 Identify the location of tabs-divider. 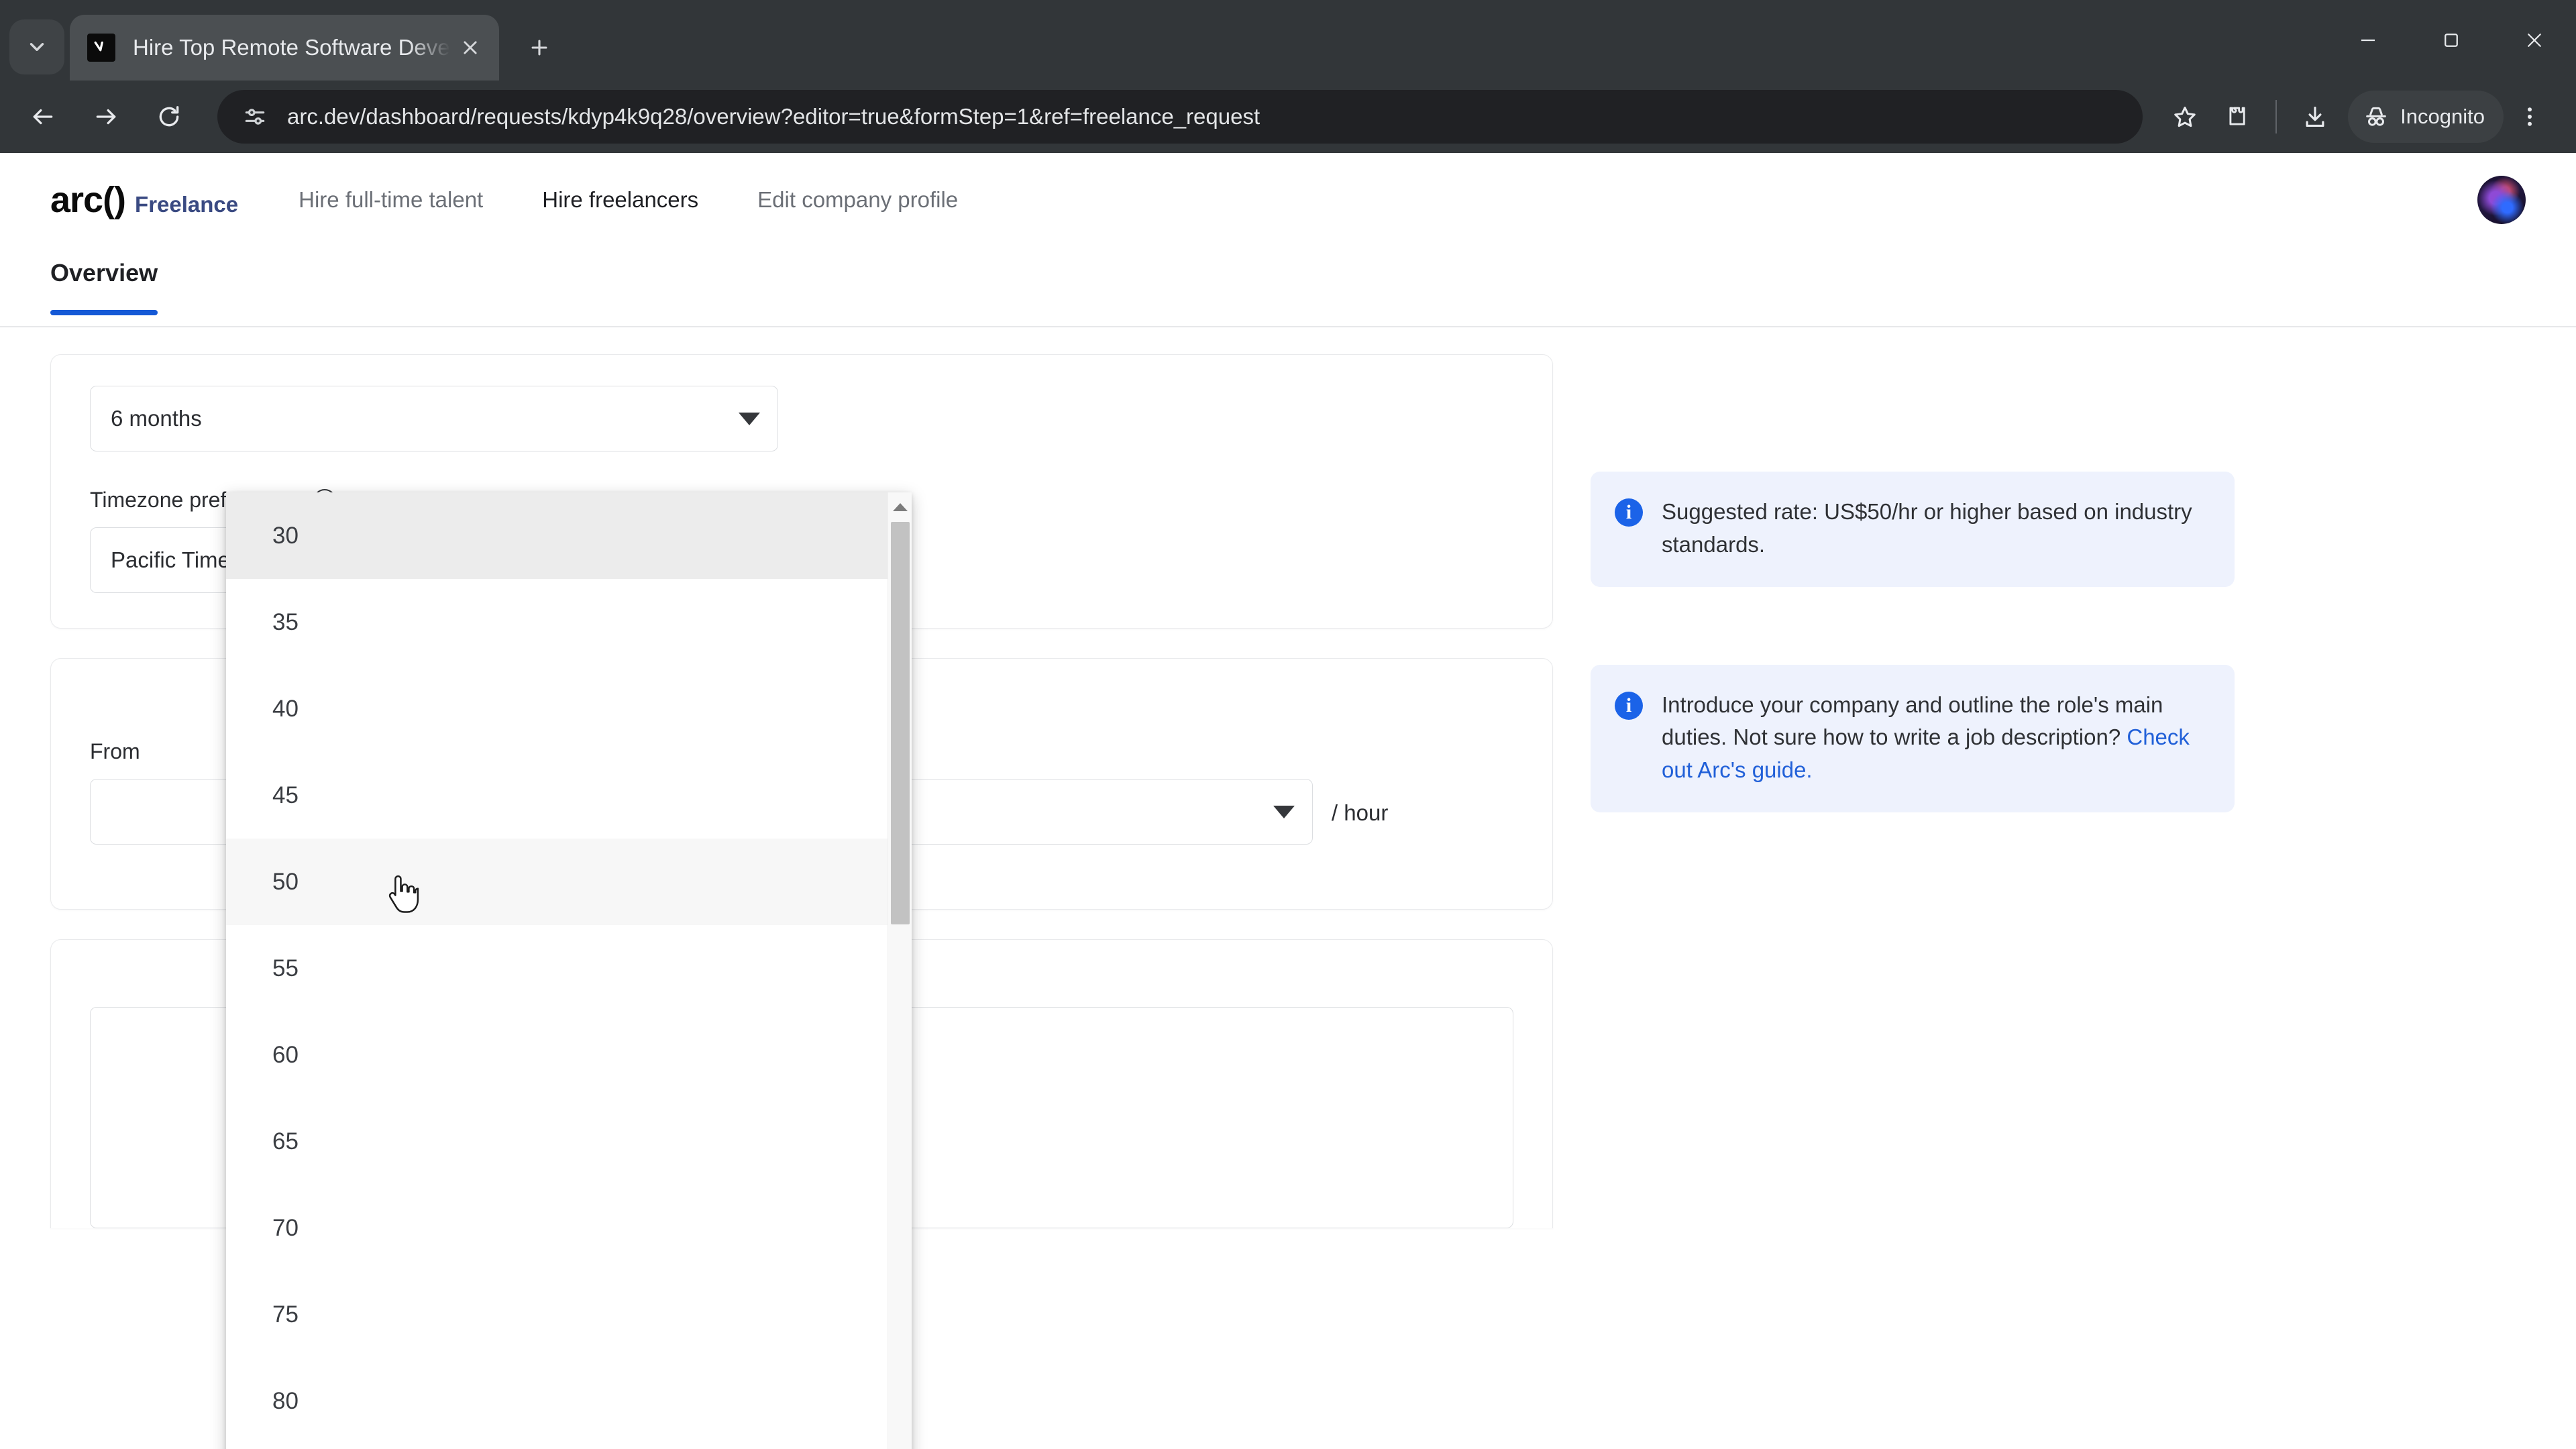
(1288, 326).